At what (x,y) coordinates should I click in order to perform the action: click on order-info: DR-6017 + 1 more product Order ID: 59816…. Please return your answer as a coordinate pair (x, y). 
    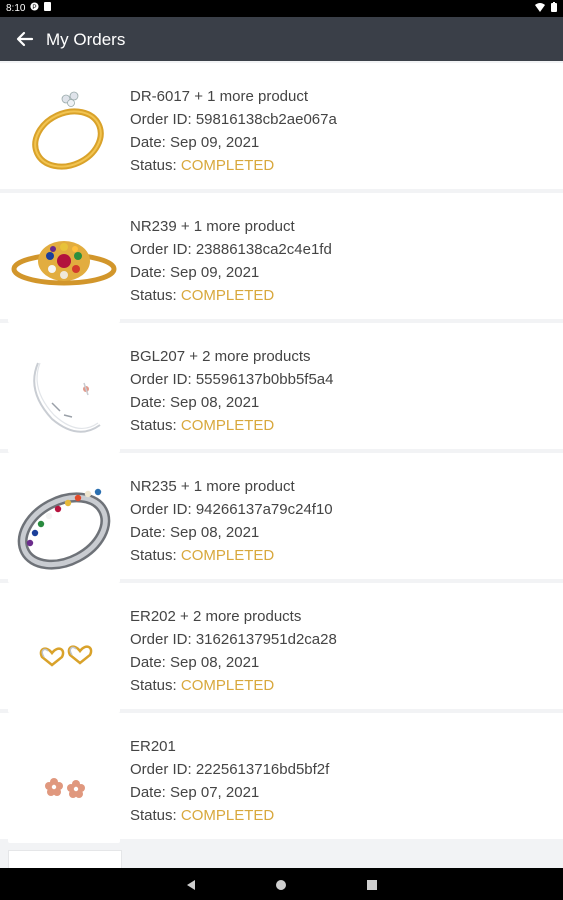
    Looking at the image, I should click on (233, 131).